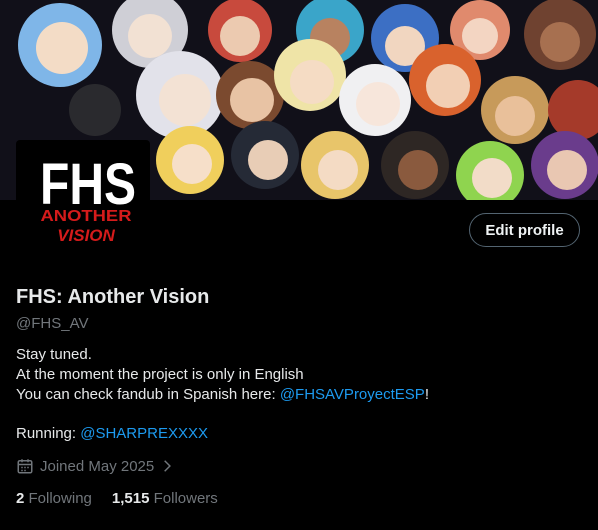  I want to click on running-line: Running: @SHARPREXXXX, so click(112, 433).